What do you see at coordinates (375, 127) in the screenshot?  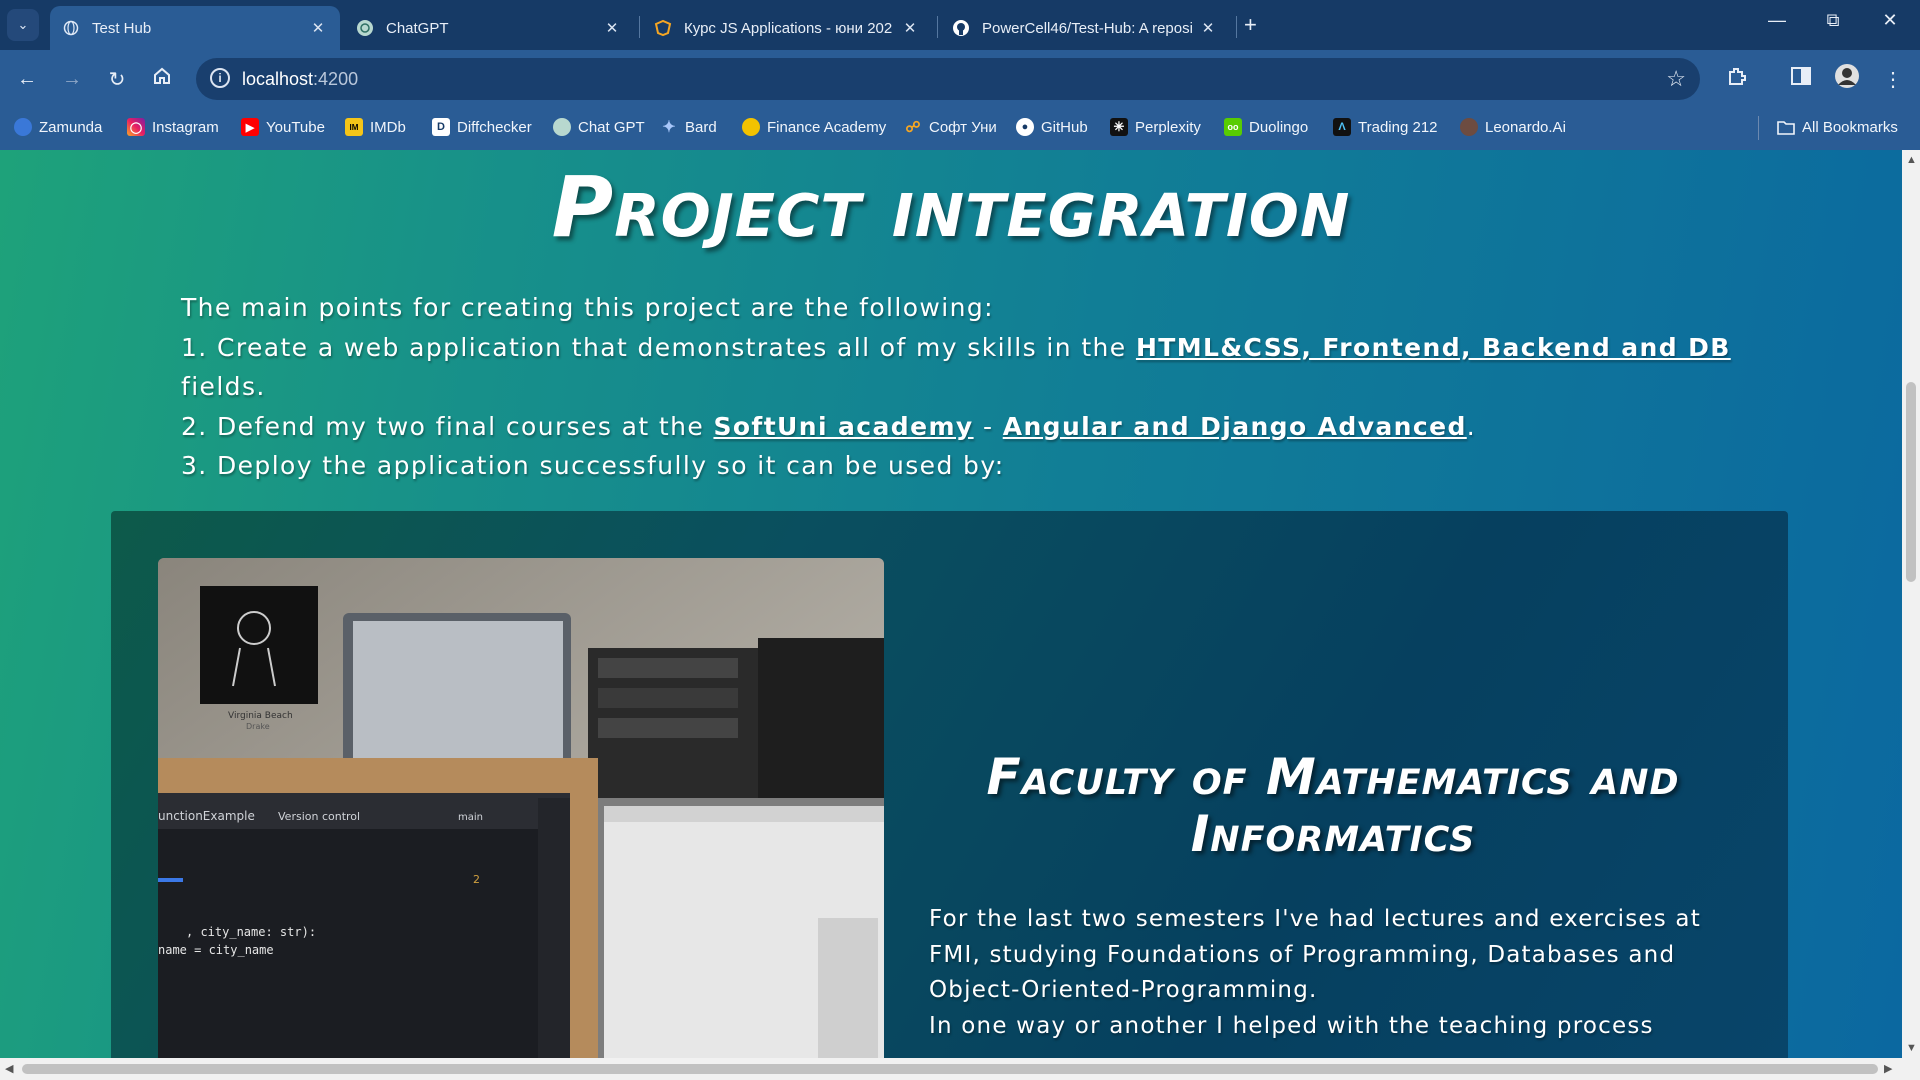 I see `bookmark-imdb: IM IMDb` at bounding box center [375, 127].